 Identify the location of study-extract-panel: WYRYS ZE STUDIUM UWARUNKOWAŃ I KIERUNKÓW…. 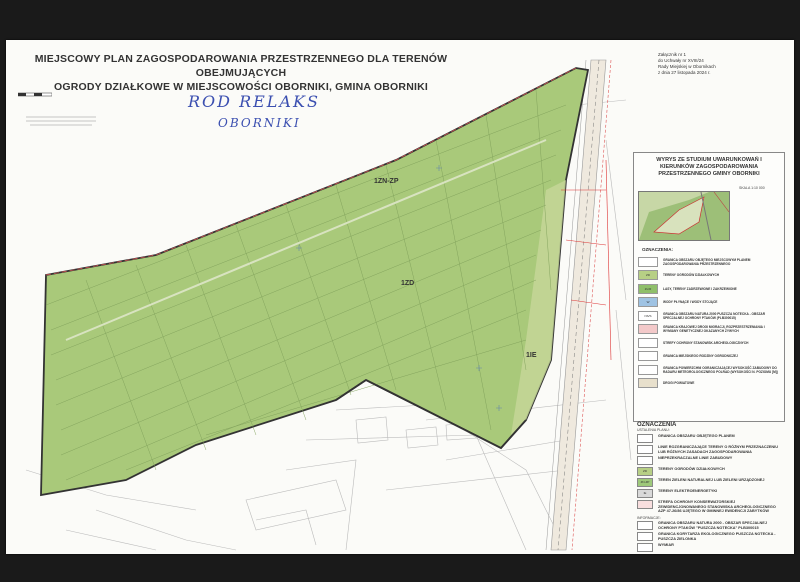
(709, 287).